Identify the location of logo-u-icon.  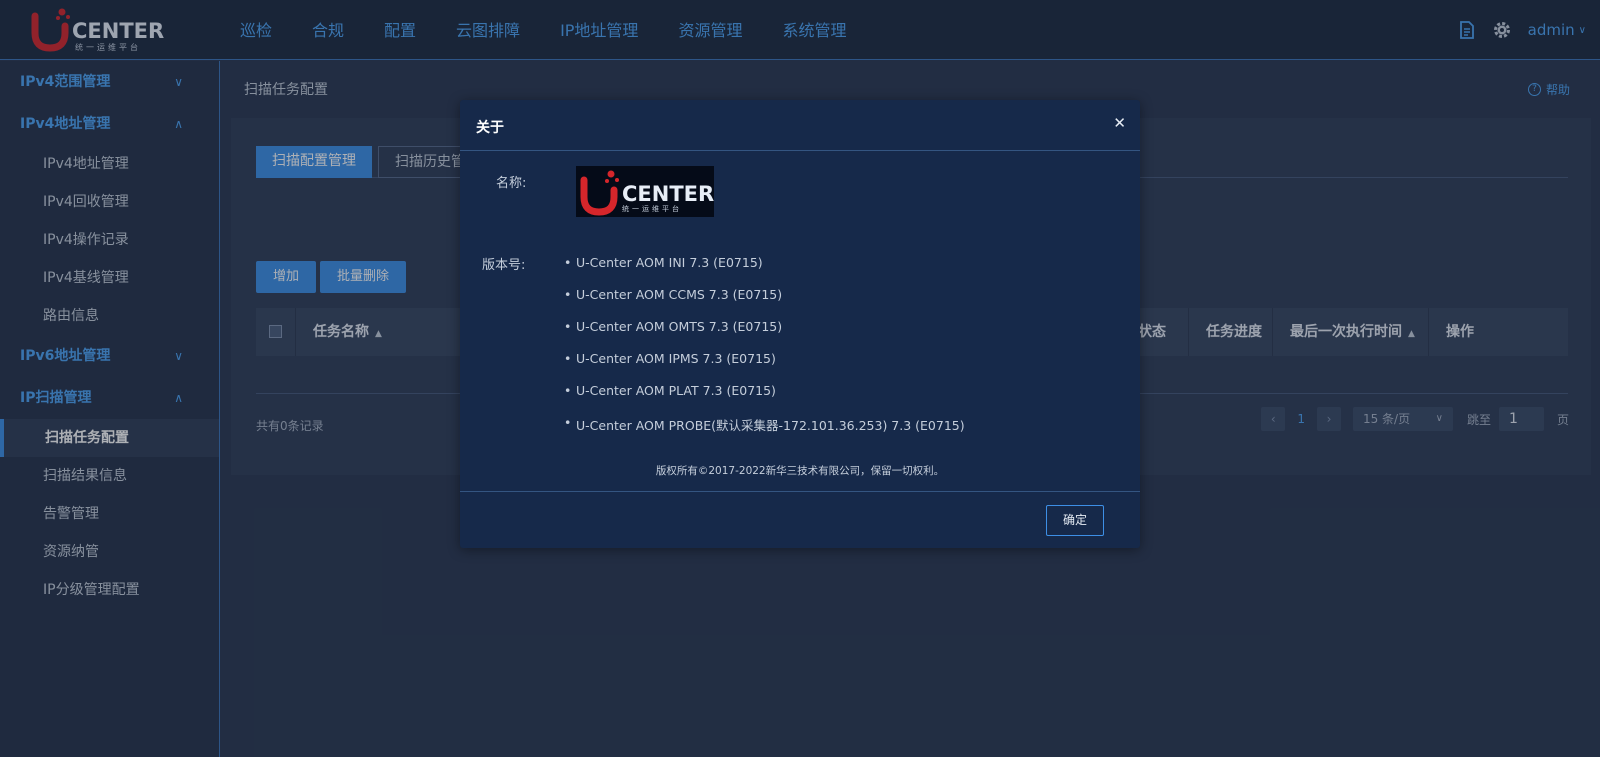
(599, 193).